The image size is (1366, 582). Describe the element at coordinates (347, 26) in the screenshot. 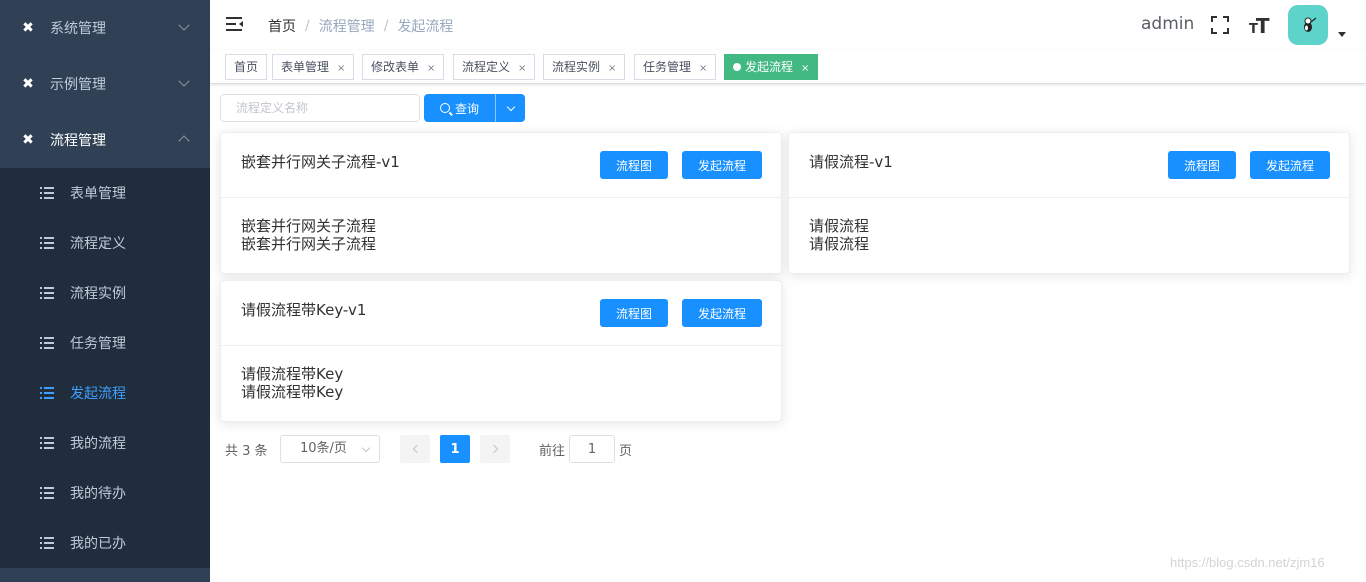

I see `breadcrumb-process-manage: 流程管理` at that location.